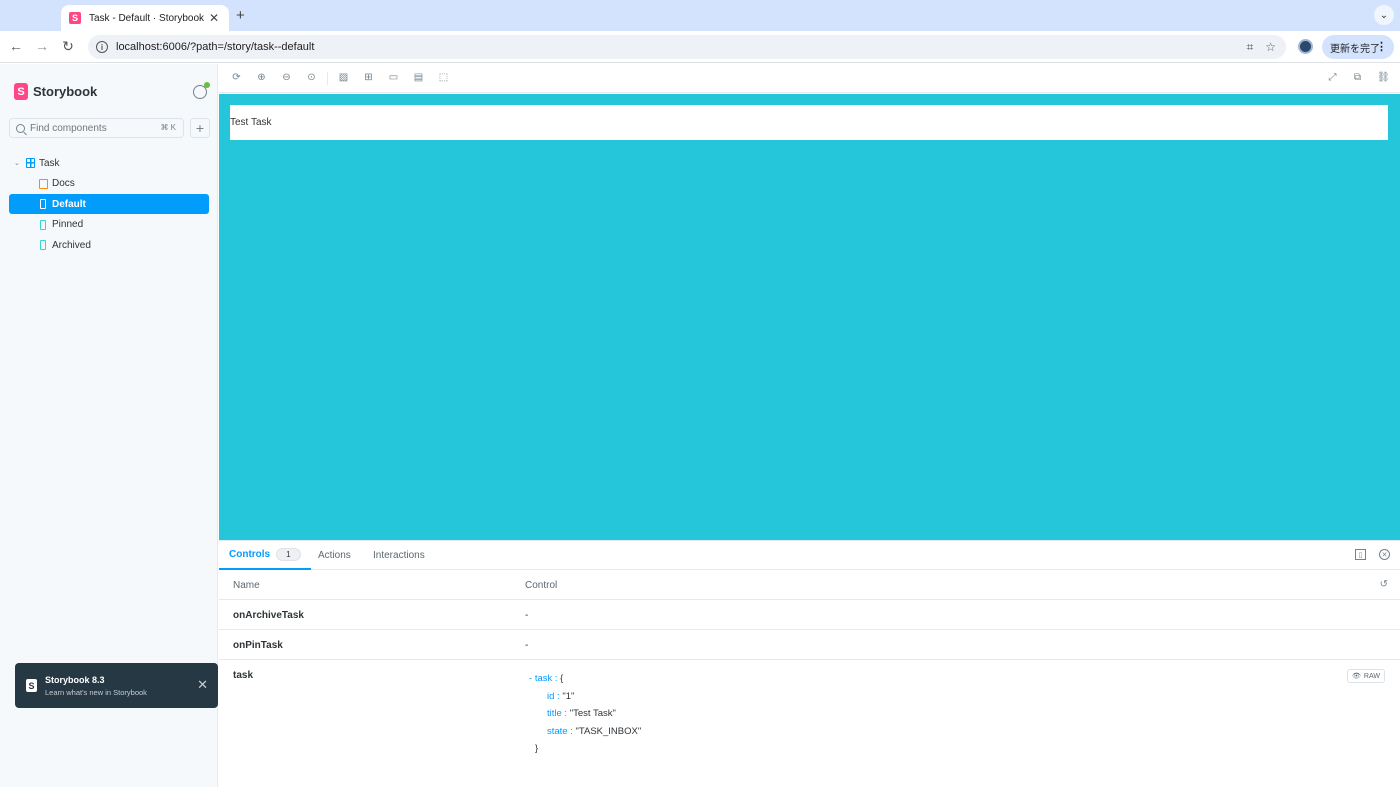  I want to click on zoom-in-icon: ⊕, so click(261, 77).